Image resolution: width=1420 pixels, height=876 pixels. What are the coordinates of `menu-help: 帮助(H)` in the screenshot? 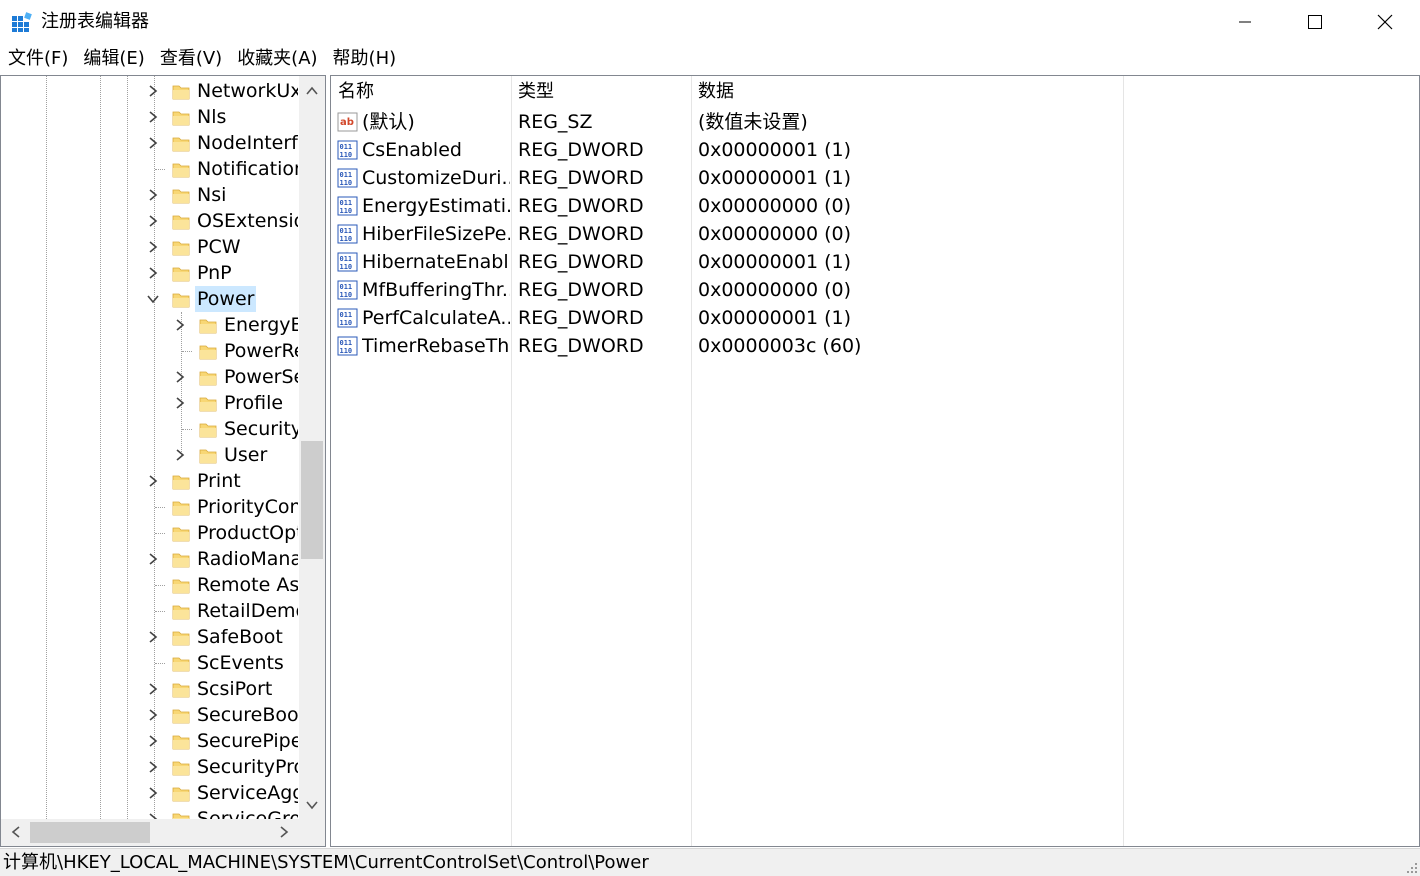 It's located at (364, 59).